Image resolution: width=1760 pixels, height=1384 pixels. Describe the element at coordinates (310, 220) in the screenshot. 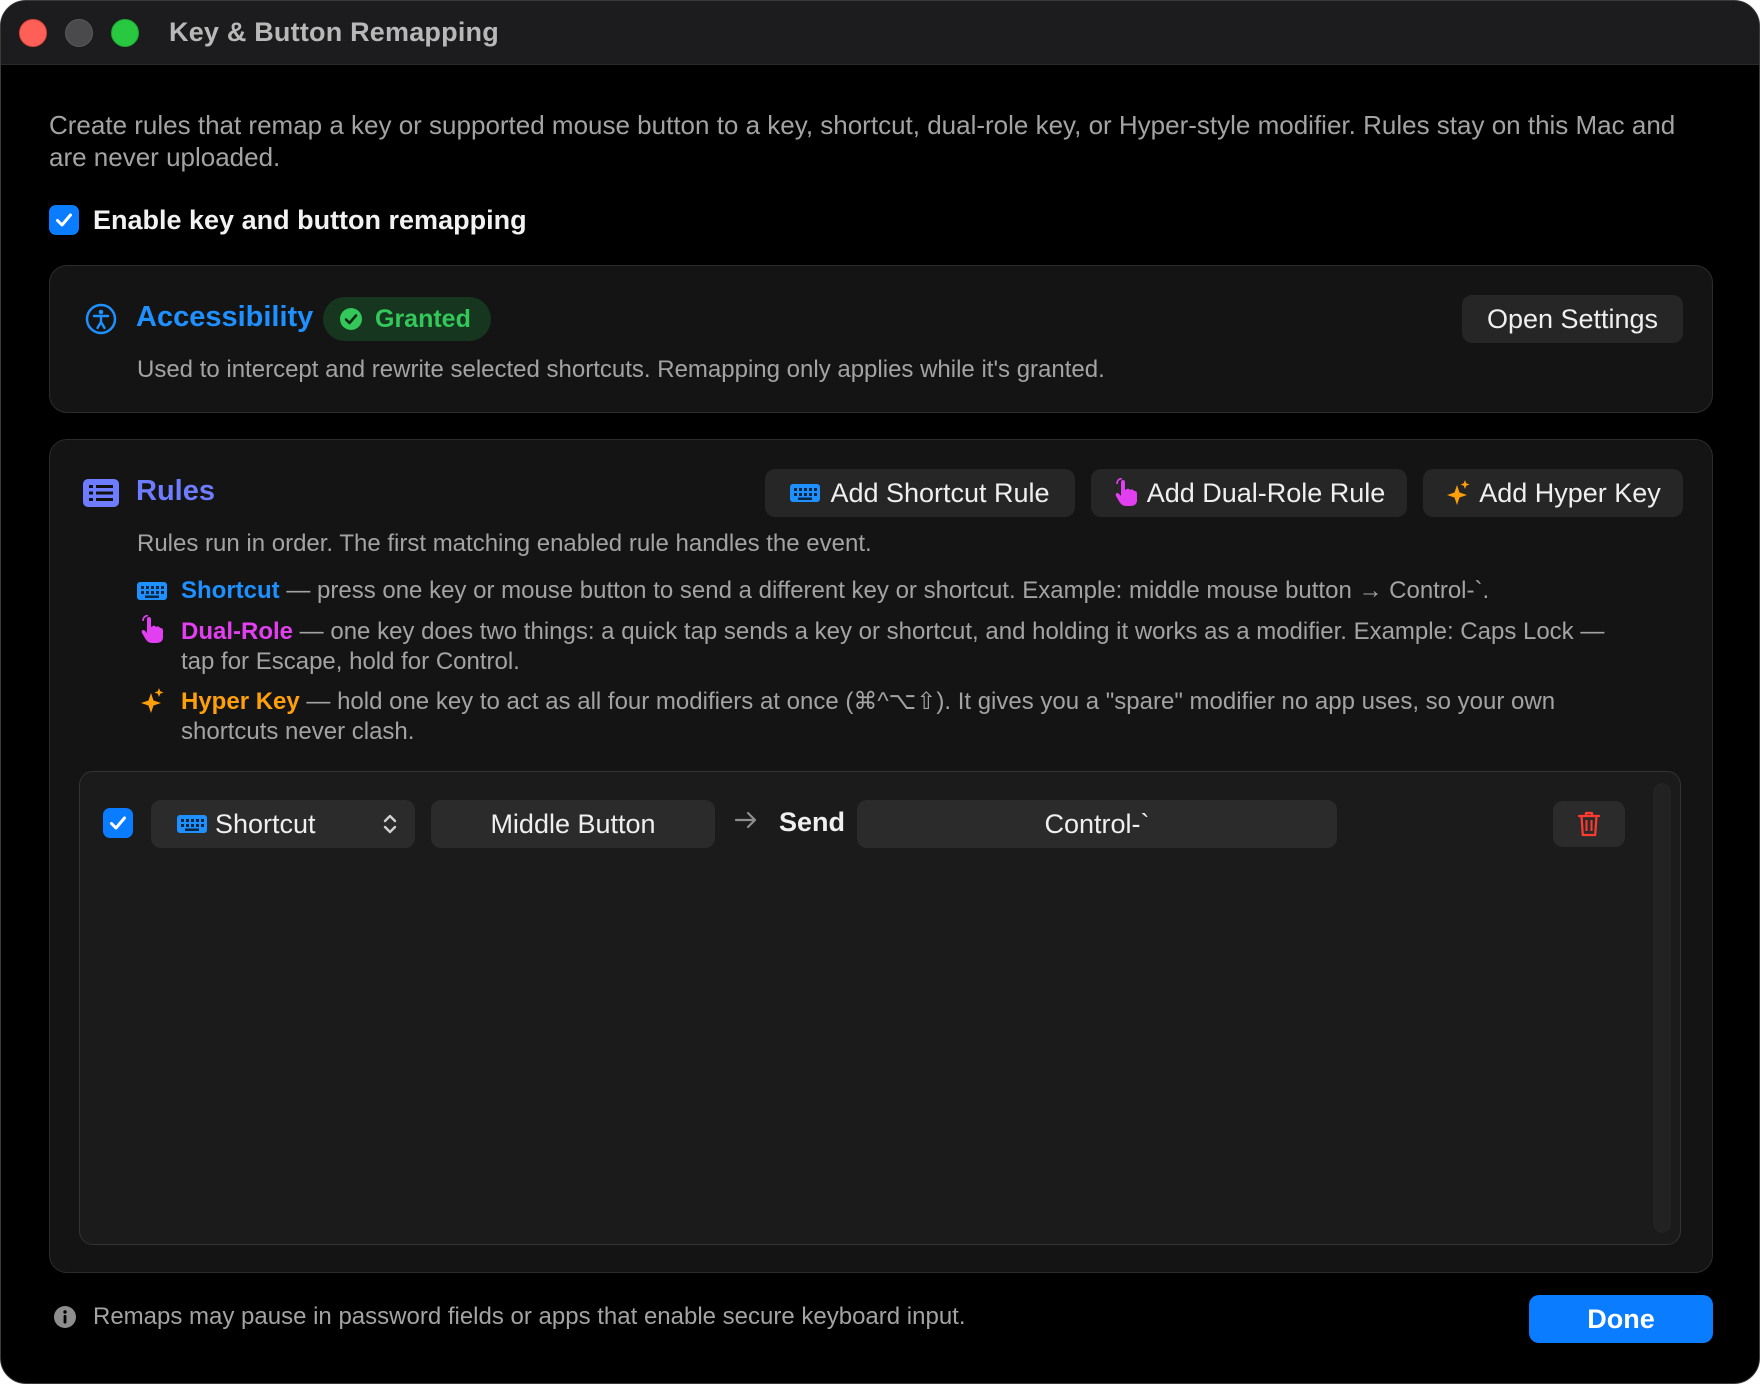

I see `enable-remapping-label: Enable key and button remapping` at that location.